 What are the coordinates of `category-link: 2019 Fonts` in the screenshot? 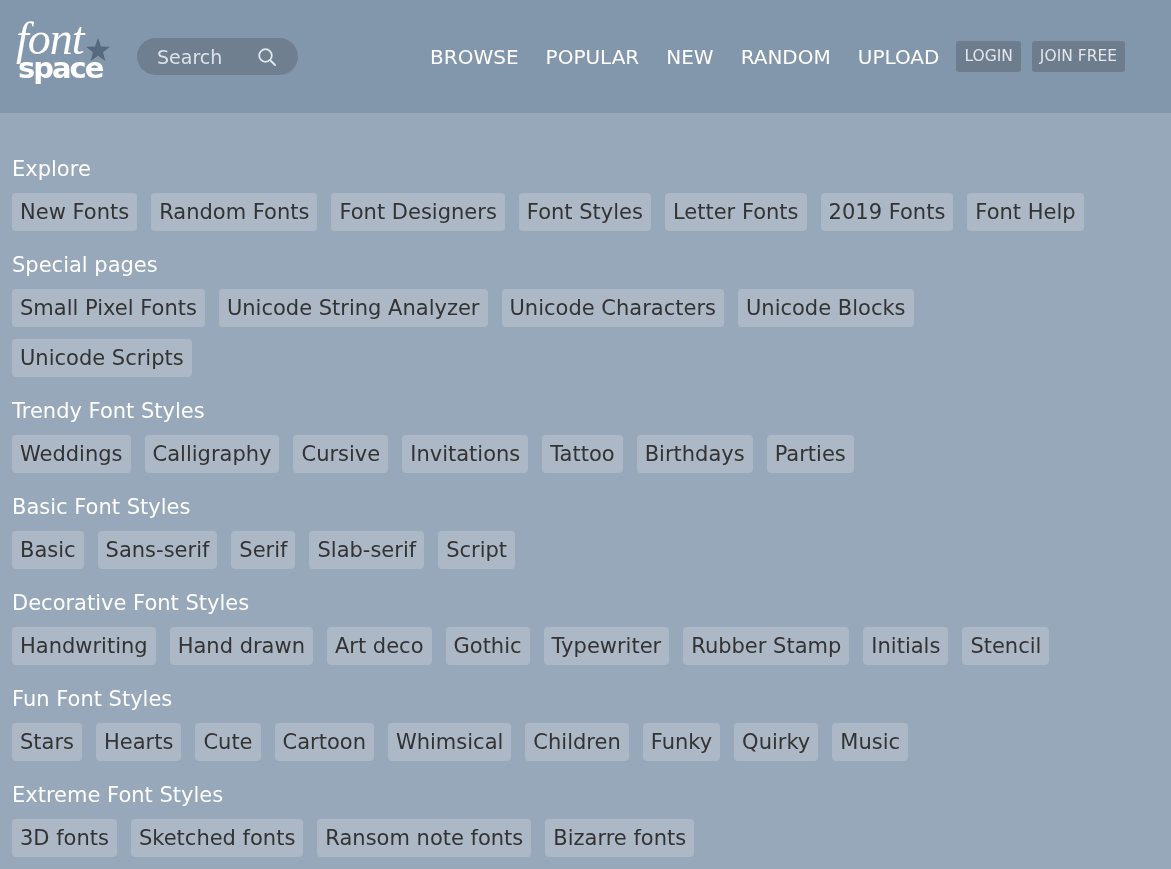 It's located at (887, 212).